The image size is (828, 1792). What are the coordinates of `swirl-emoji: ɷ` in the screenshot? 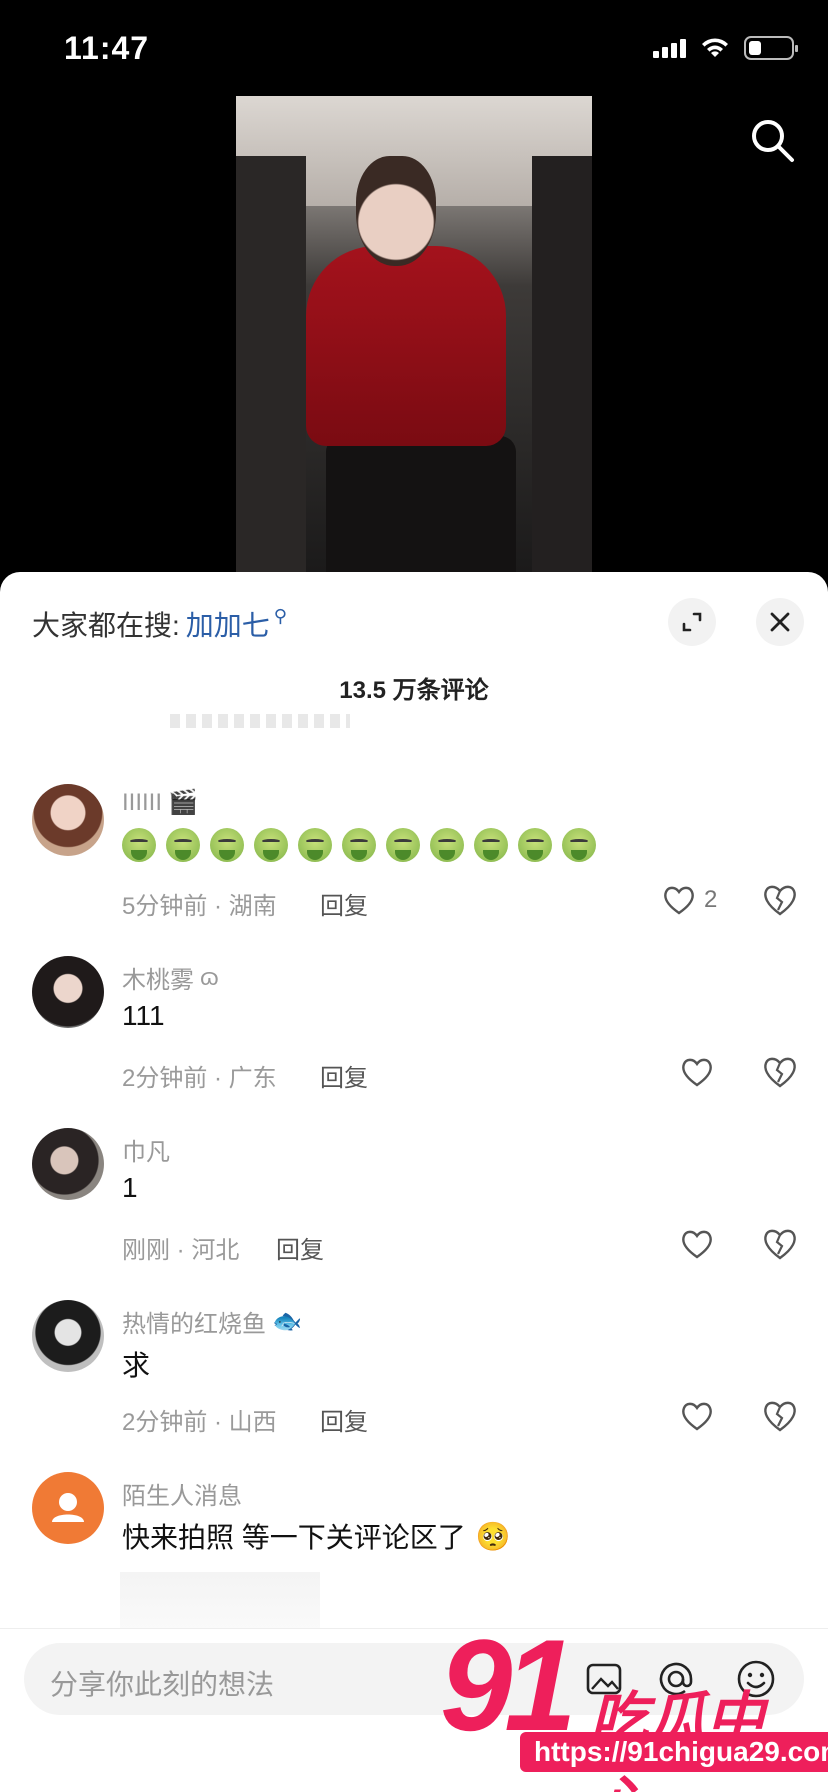 It's located at (209, 977).